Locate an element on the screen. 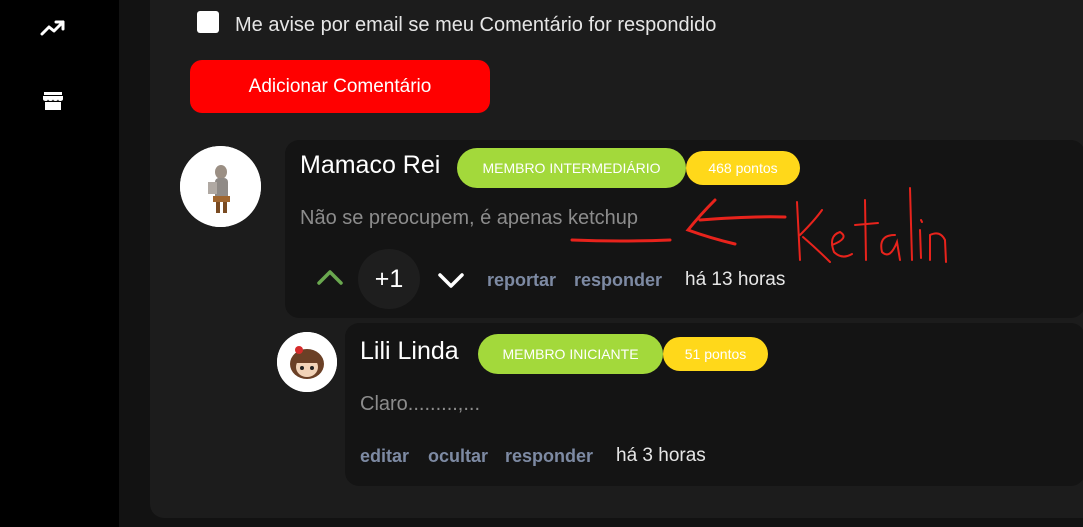  points-badge: 51 pontos is located at coordinates (715, 354).